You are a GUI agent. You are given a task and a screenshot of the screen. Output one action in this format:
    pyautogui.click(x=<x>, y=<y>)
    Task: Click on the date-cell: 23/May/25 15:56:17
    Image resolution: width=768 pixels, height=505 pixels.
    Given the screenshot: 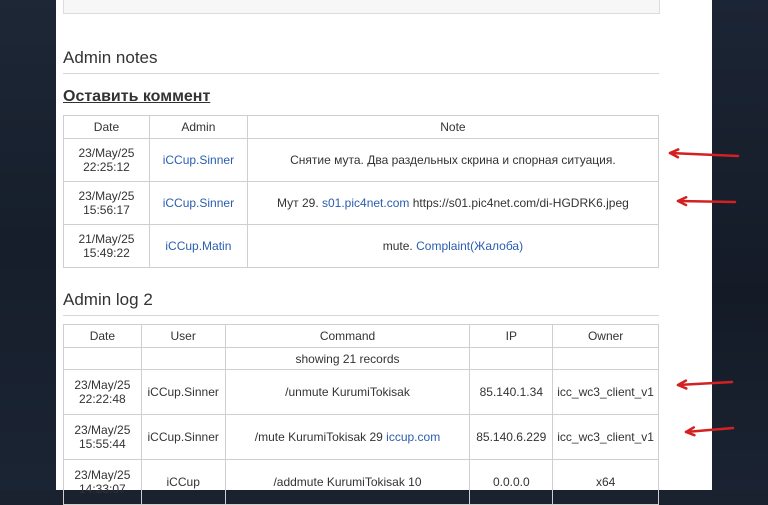 What is the action you would take?
    pyautogui.click(x=106, y=203)
    